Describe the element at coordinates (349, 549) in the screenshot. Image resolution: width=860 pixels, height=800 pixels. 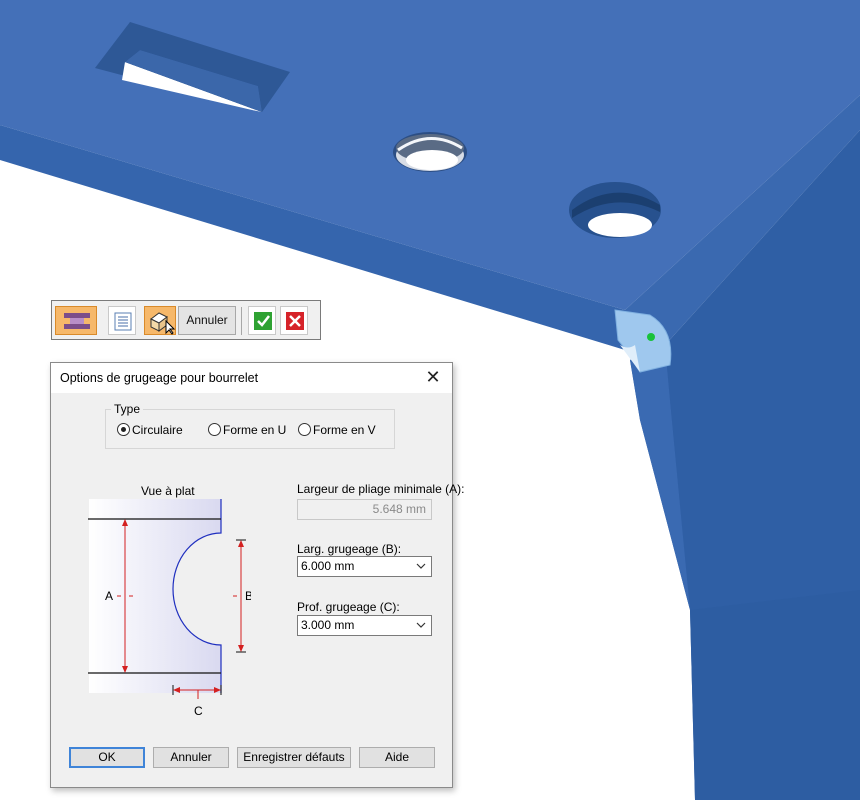
I see `relief-width-label: Larg. grugeage (B):` at that location.